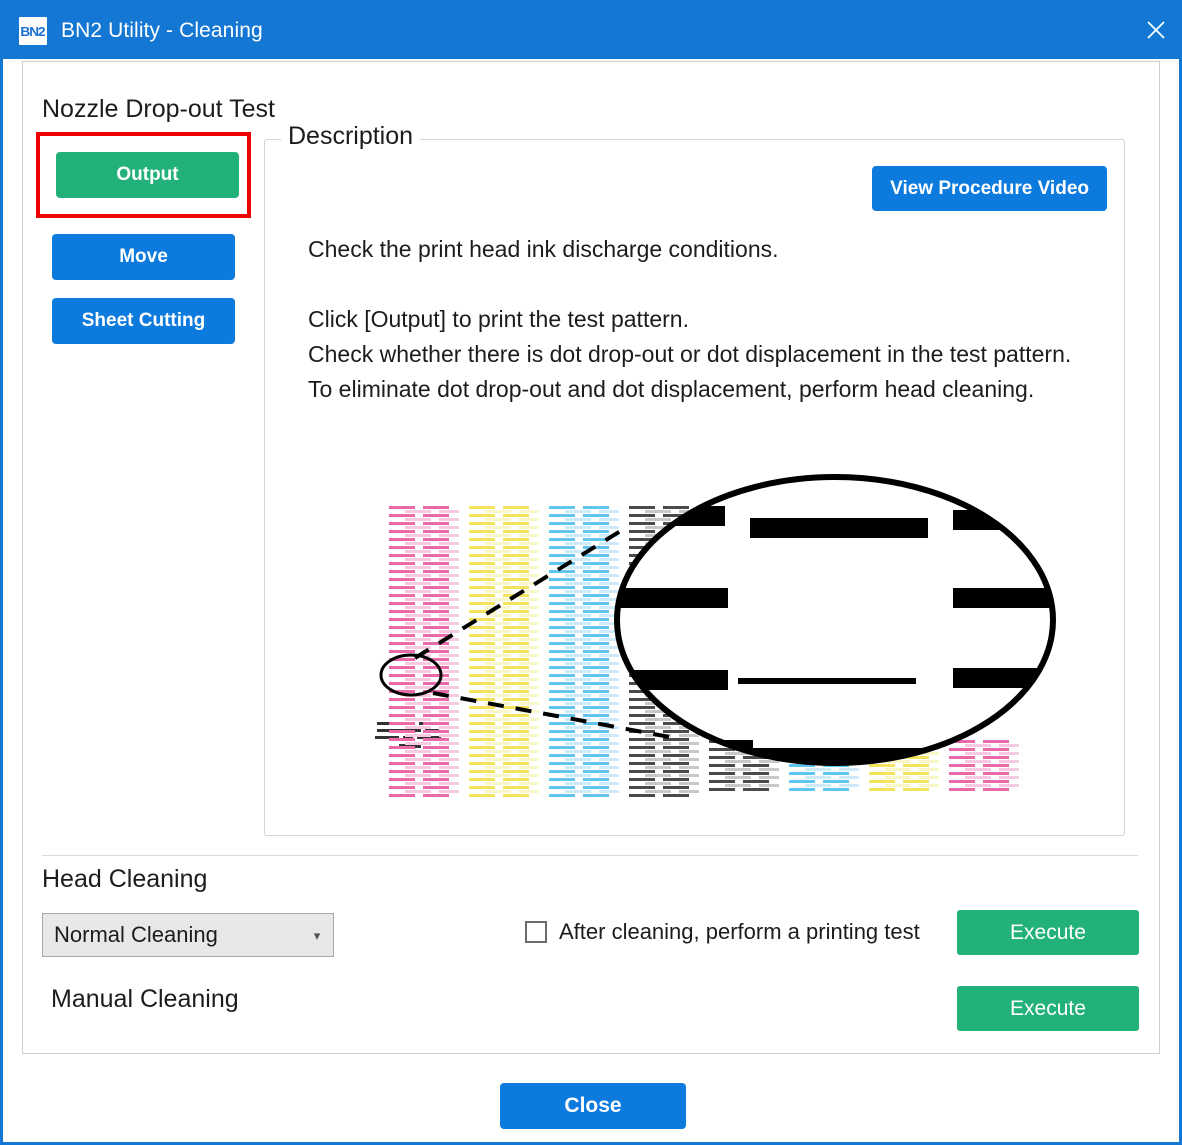 The image size is (1182, 1145). I want to click on bn2-app-icon-glyph: BN2, so click(33, 31).